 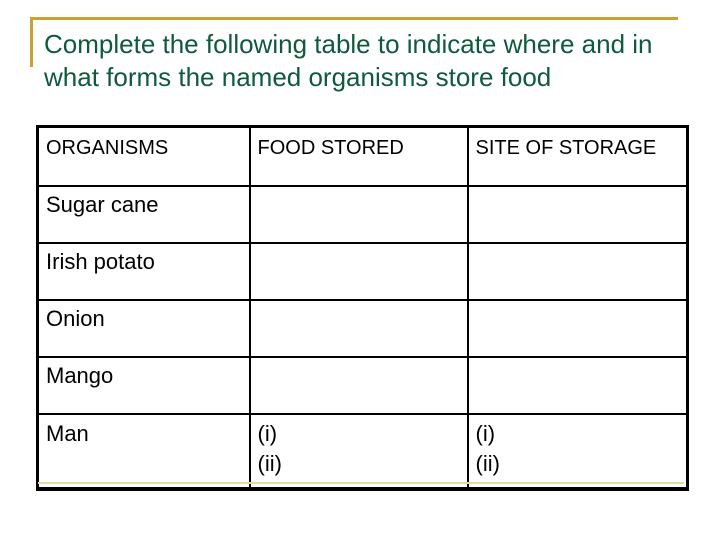 What do you see at coordinates (143, 214) in the screenshot?
I see `organism-cell: Sugar cane` at bounding box center [143, 214].